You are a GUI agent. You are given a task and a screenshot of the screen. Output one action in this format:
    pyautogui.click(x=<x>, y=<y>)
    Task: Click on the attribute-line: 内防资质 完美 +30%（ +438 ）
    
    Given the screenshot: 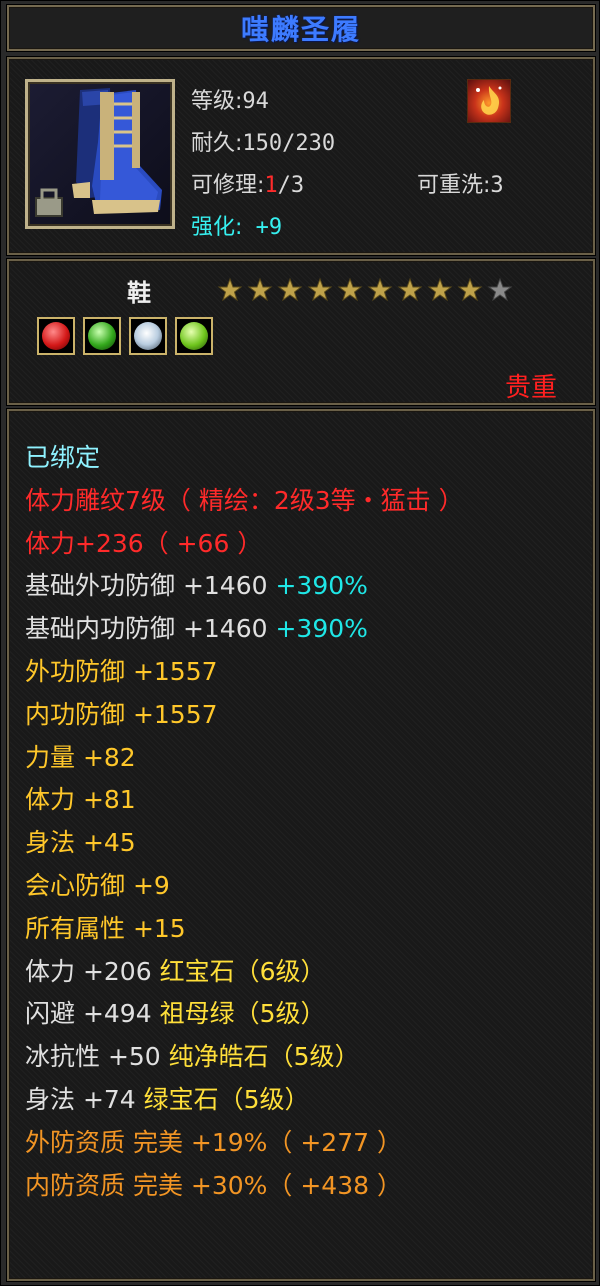 What is the action you would take?
    pyautogui.click(x=244, y=1186)
    